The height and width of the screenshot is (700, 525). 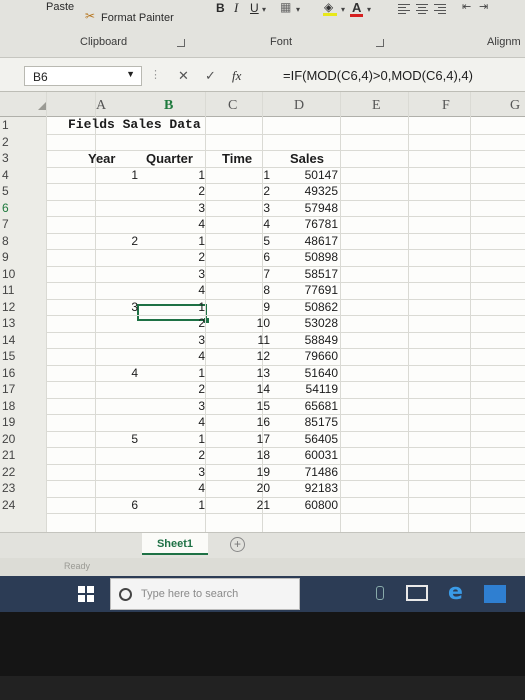 I want to click on row-header-24: 24, so click(x=24, y=505).